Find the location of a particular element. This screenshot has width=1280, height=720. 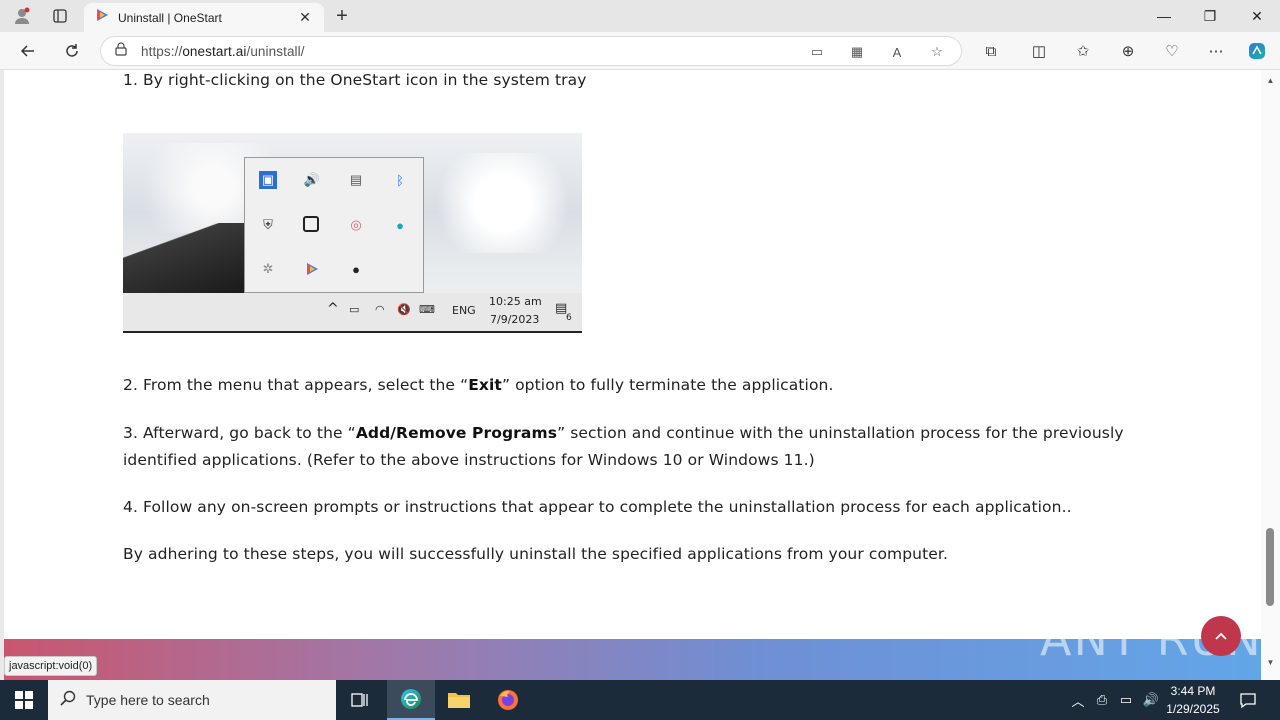

taskbar-search-box: Type here to search is located at coordinates (192, 700).